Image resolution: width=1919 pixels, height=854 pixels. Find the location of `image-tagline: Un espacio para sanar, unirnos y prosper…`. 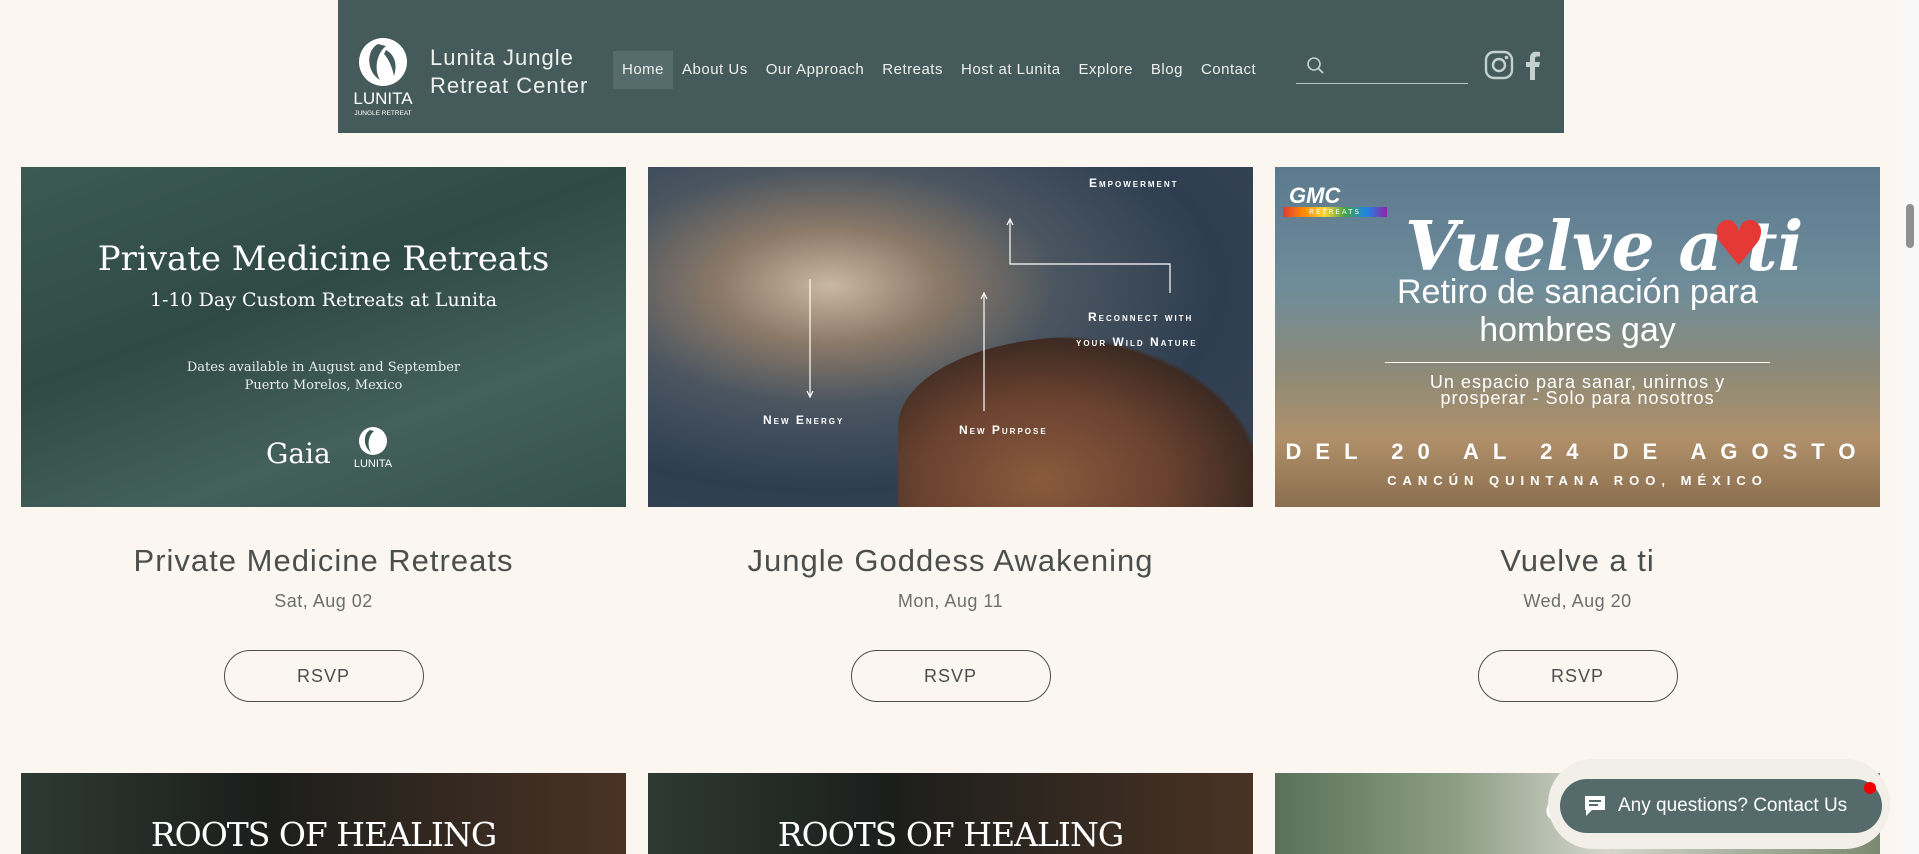

image-tagline: Un espacio para sanar, unirnos y prosper… is located at coordinates (1577, 390).